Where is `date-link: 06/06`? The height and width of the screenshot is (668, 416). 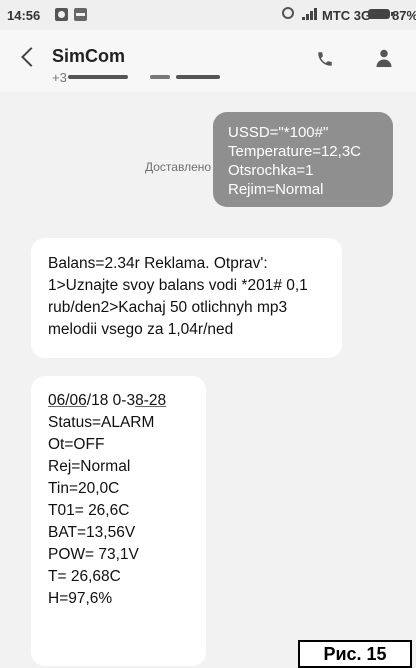 date-link: 06/06 is located at coordinates (67, 400).